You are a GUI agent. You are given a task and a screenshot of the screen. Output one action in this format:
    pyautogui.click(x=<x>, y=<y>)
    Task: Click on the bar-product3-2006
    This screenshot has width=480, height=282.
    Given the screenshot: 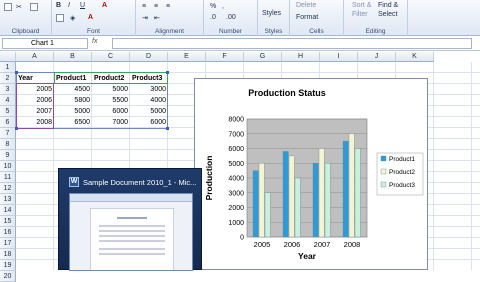 What is the action you would take?
    pyautogui.click(x=297, y=207)
    